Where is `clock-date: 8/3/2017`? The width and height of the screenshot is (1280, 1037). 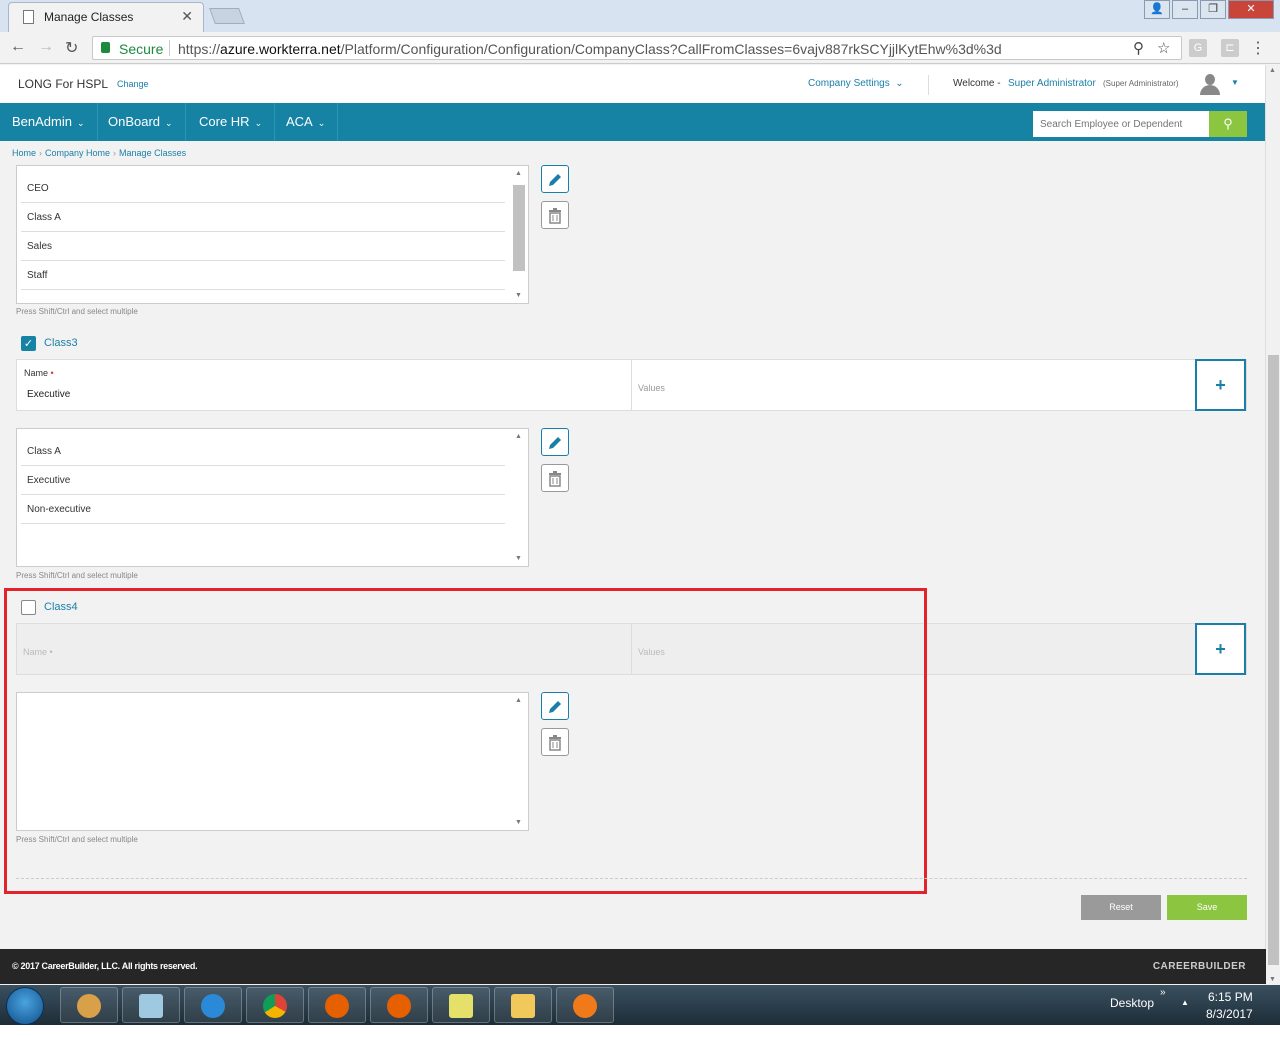
clock-date: 8/3/2017 is located at coordinates (1229, 1014).